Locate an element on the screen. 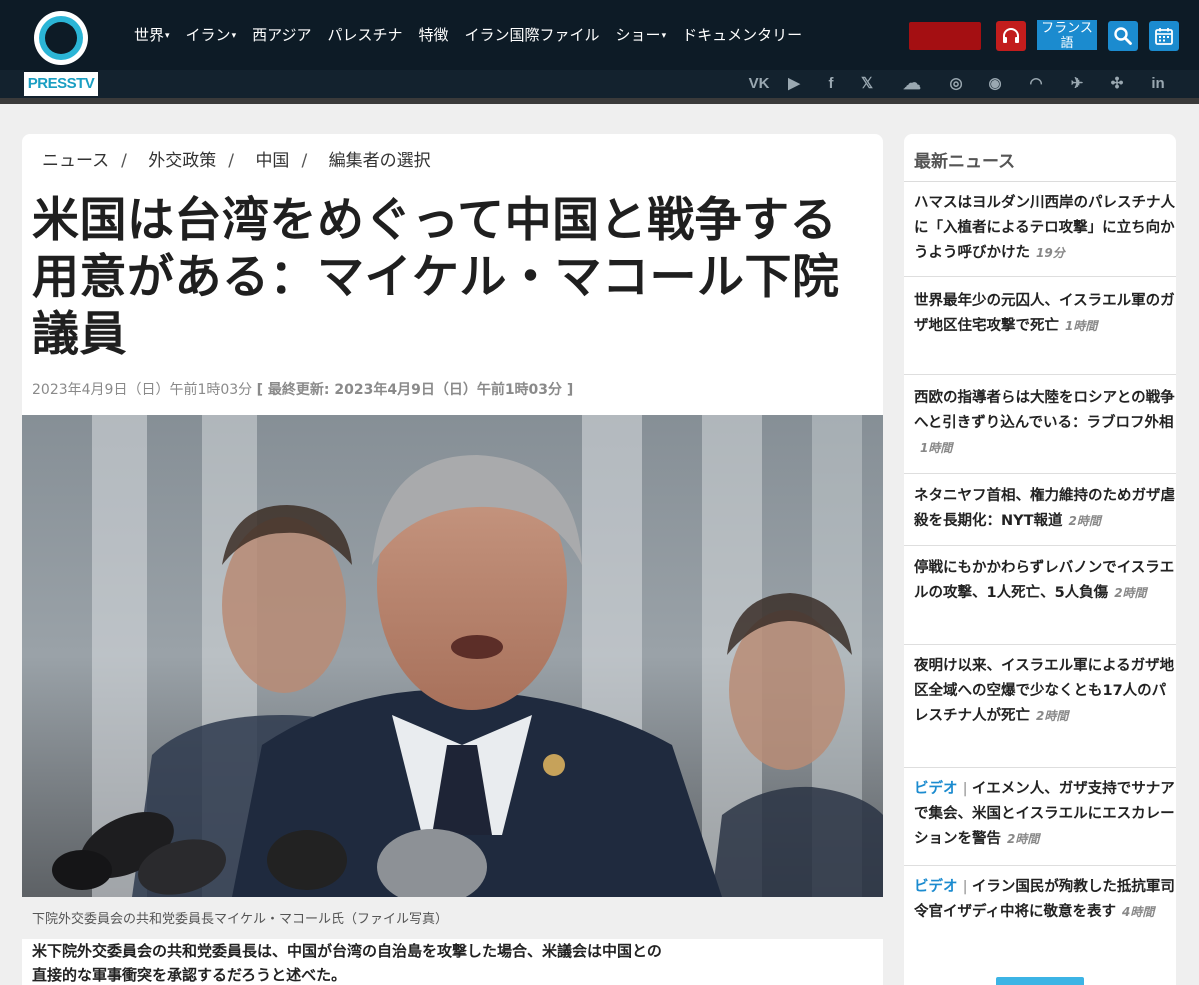 The image size is (1199, 985). breadcrumb-china: 中国 is located at coordinates (272, 161).